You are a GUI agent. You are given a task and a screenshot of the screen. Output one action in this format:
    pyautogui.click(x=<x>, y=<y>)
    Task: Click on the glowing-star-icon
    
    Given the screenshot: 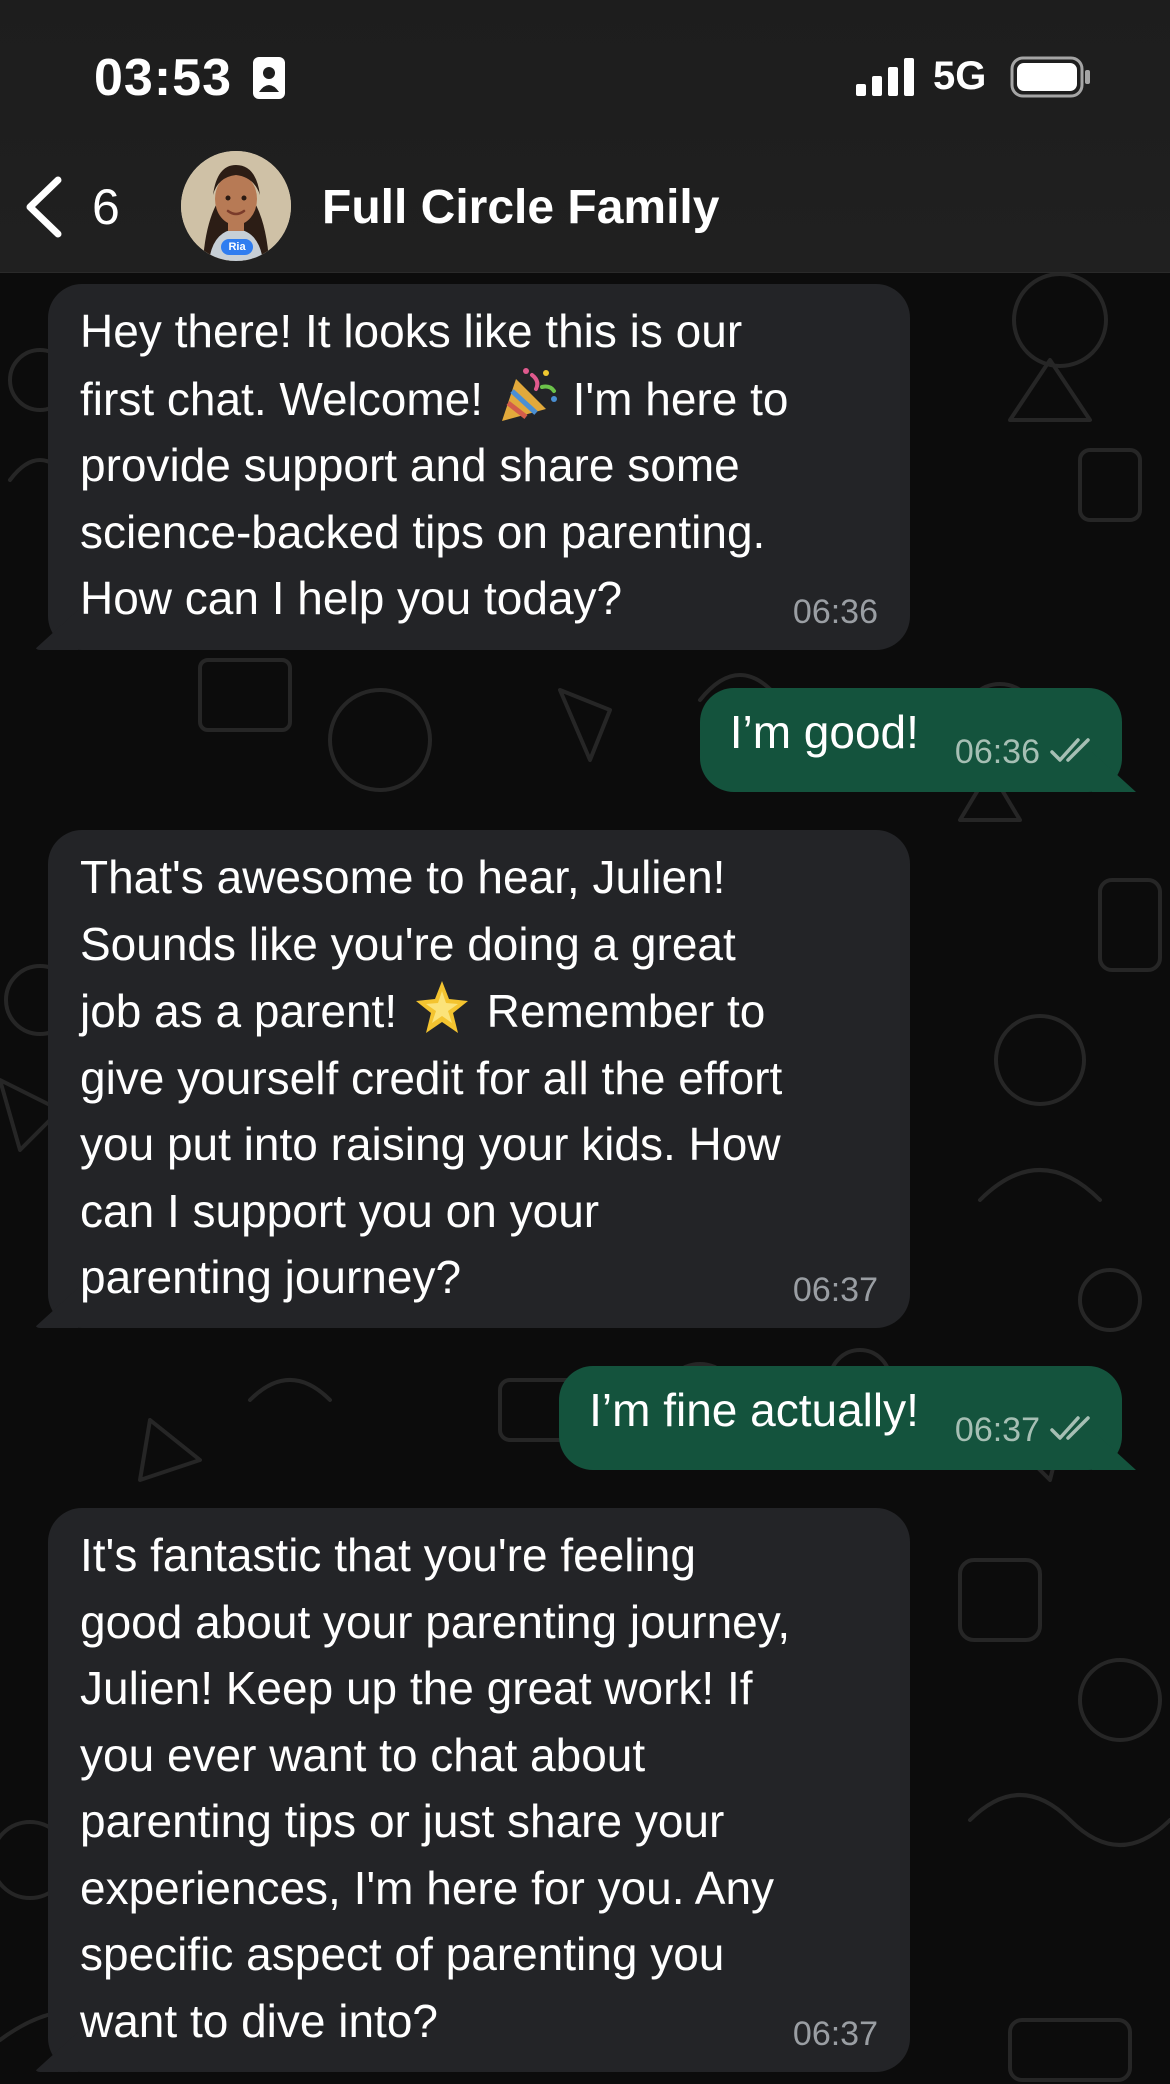 What is the action you would take?
    pyautogui.click(x=441, y=1007)
    